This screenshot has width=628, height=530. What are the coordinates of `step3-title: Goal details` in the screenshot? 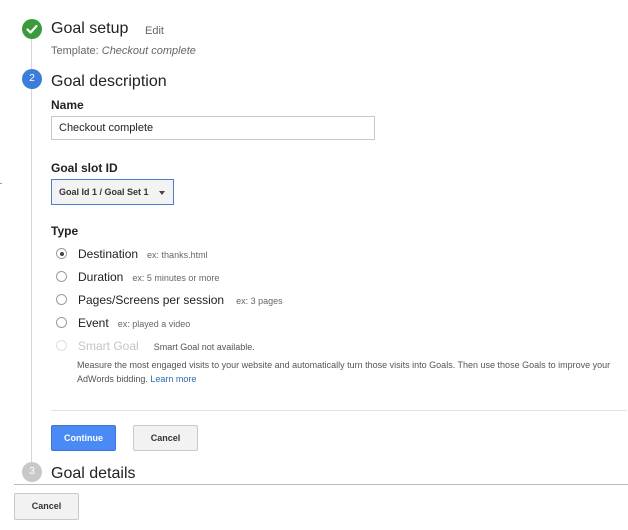 It's located at (93, 473).